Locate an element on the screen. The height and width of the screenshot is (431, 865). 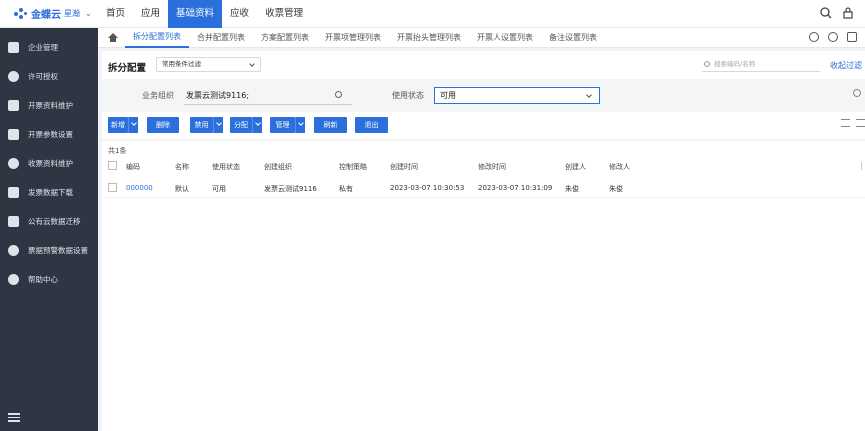
record-count: 共1条 is located at coordinates (117, 151).